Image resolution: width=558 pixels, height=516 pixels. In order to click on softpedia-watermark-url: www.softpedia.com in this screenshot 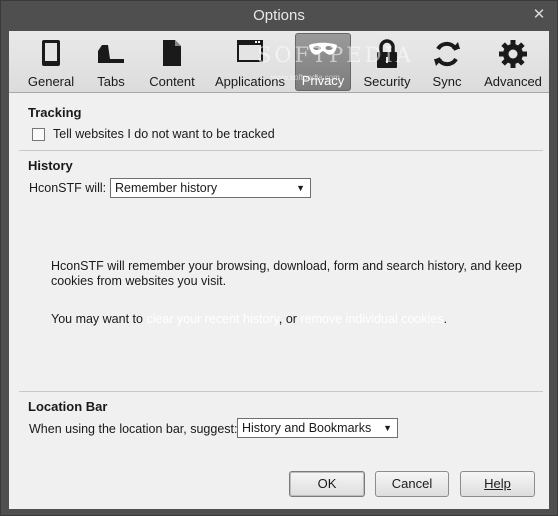, I will do `click(305, 77)`.